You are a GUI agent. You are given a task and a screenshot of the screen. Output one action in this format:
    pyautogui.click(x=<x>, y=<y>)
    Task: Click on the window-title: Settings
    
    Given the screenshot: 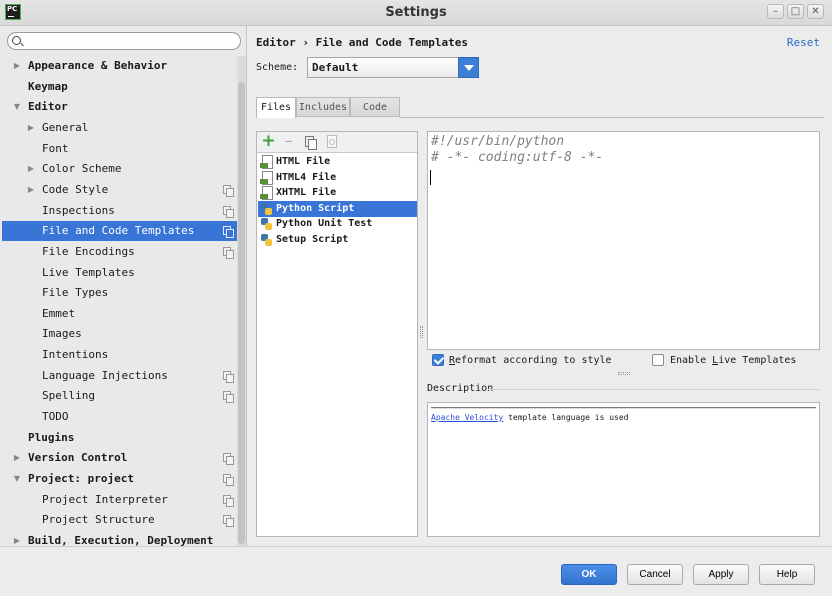 What is the action you would take?
    pyautogui.click(x=416, y=12)
    